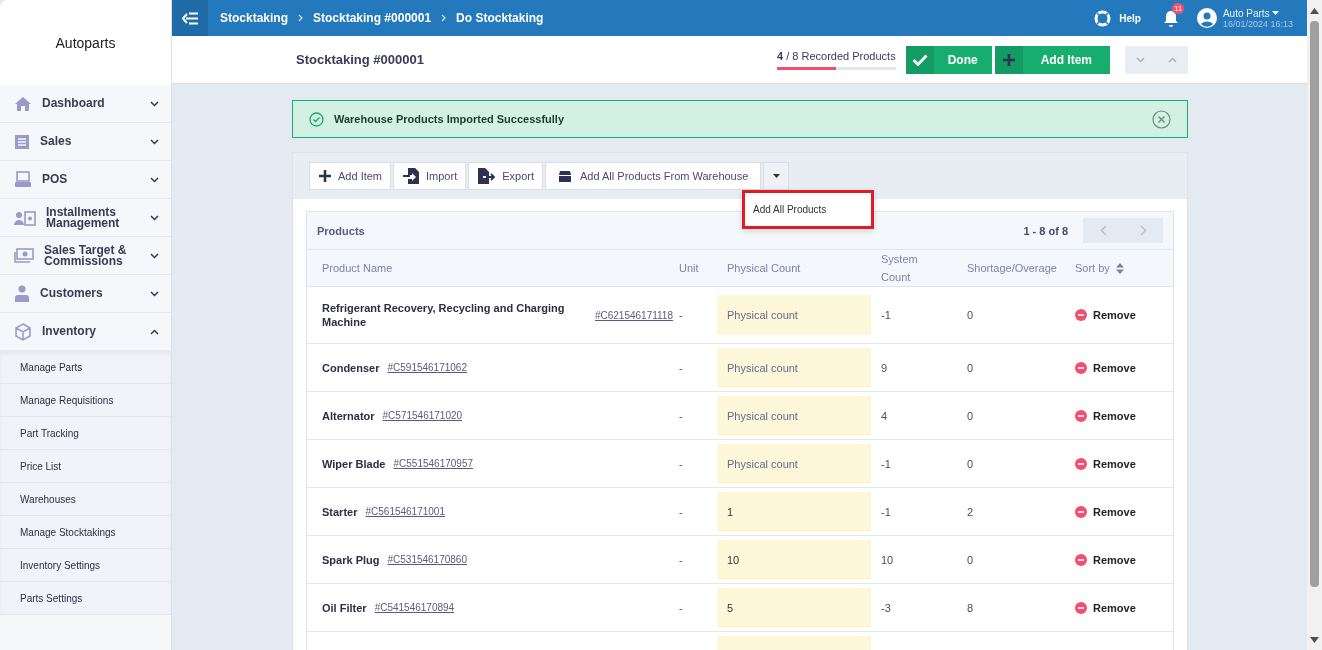 This screenshot has height=650, width=1322. What do you see at coordinates (505, 176) in the screenshot?
I see `toolbar-button: Export` at bounding box center [505, 176].